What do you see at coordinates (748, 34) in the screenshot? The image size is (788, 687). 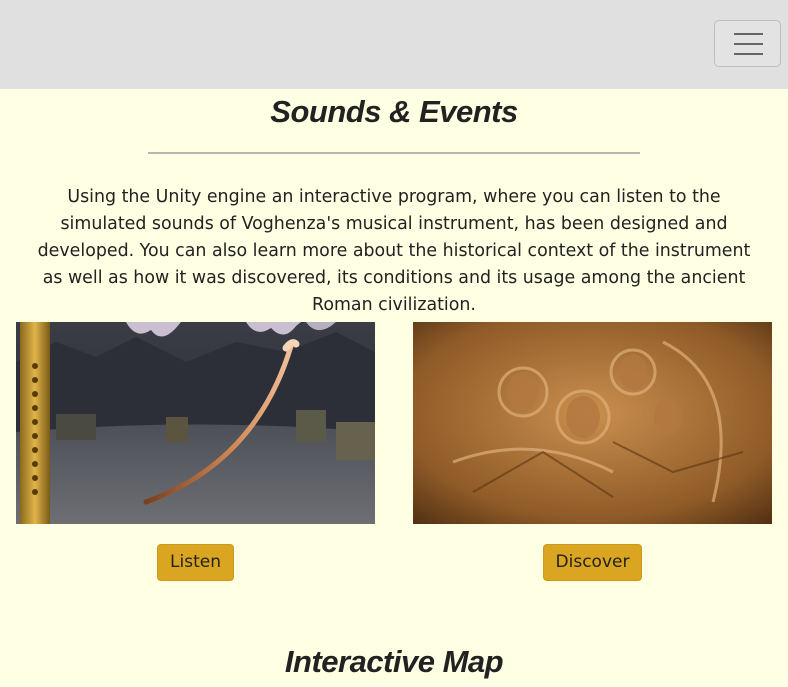 I see `hamburger-menu-icon` at bounding box center [748, 34].